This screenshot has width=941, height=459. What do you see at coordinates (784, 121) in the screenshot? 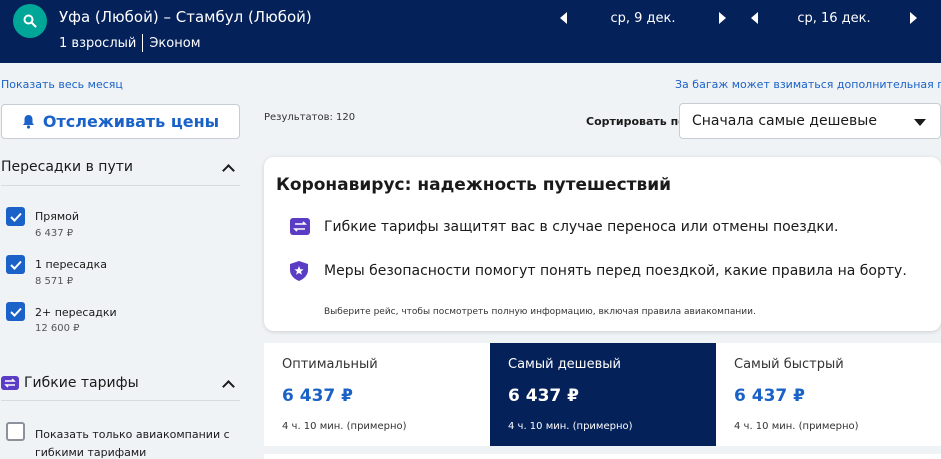
I see `sort-selected-value: Сначала самые дешевые` at bounding box center [784, 121].